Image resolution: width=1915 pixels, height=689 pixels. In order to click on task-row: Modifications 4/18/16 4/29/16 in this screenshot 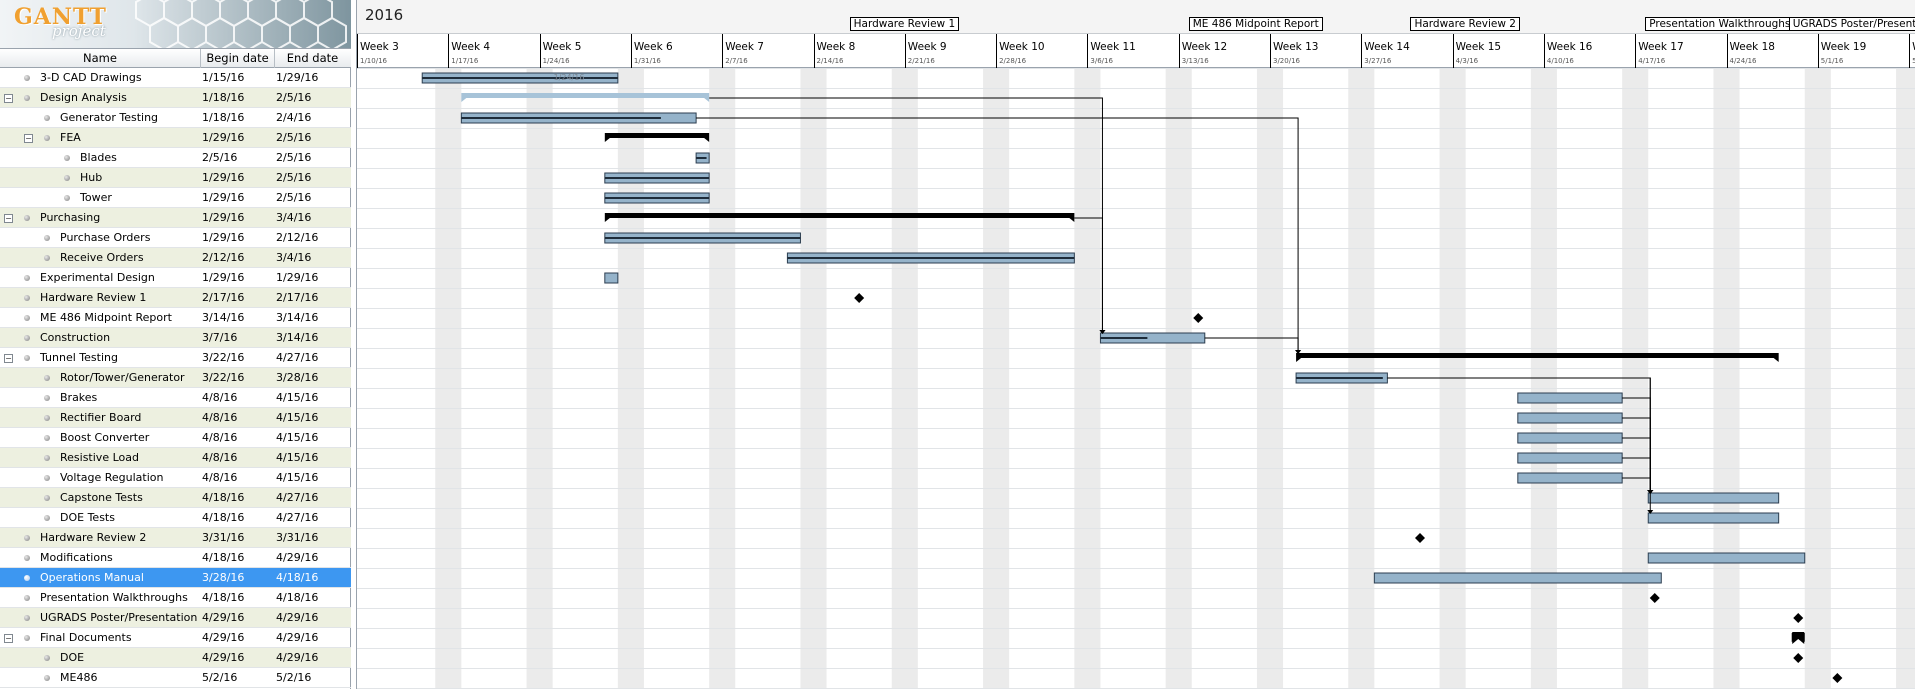, I will do `click(175, 558)`.